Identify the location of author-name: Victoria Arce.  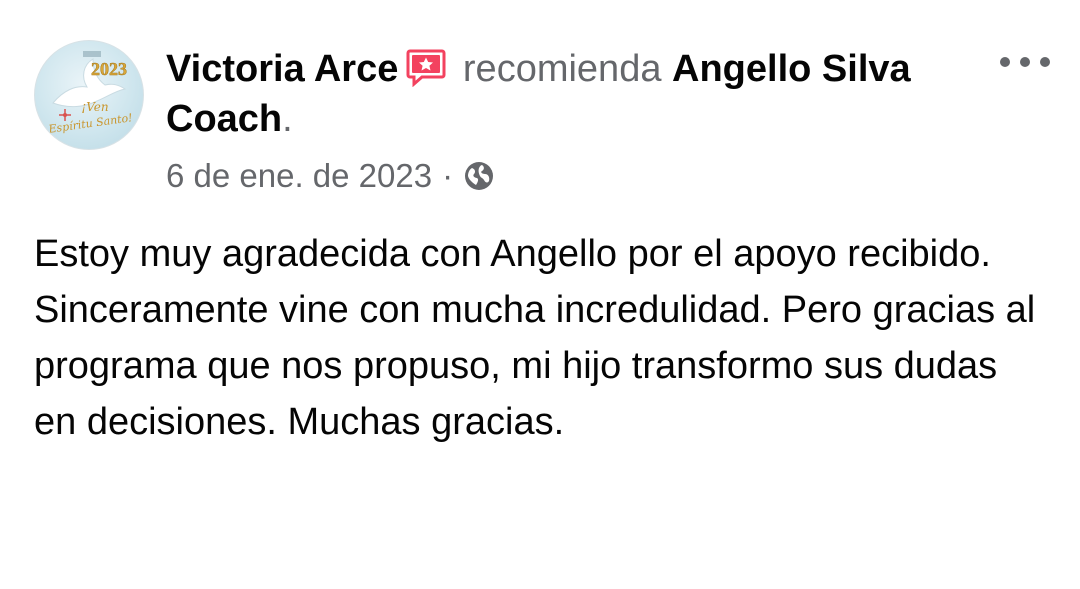
(282, 69).